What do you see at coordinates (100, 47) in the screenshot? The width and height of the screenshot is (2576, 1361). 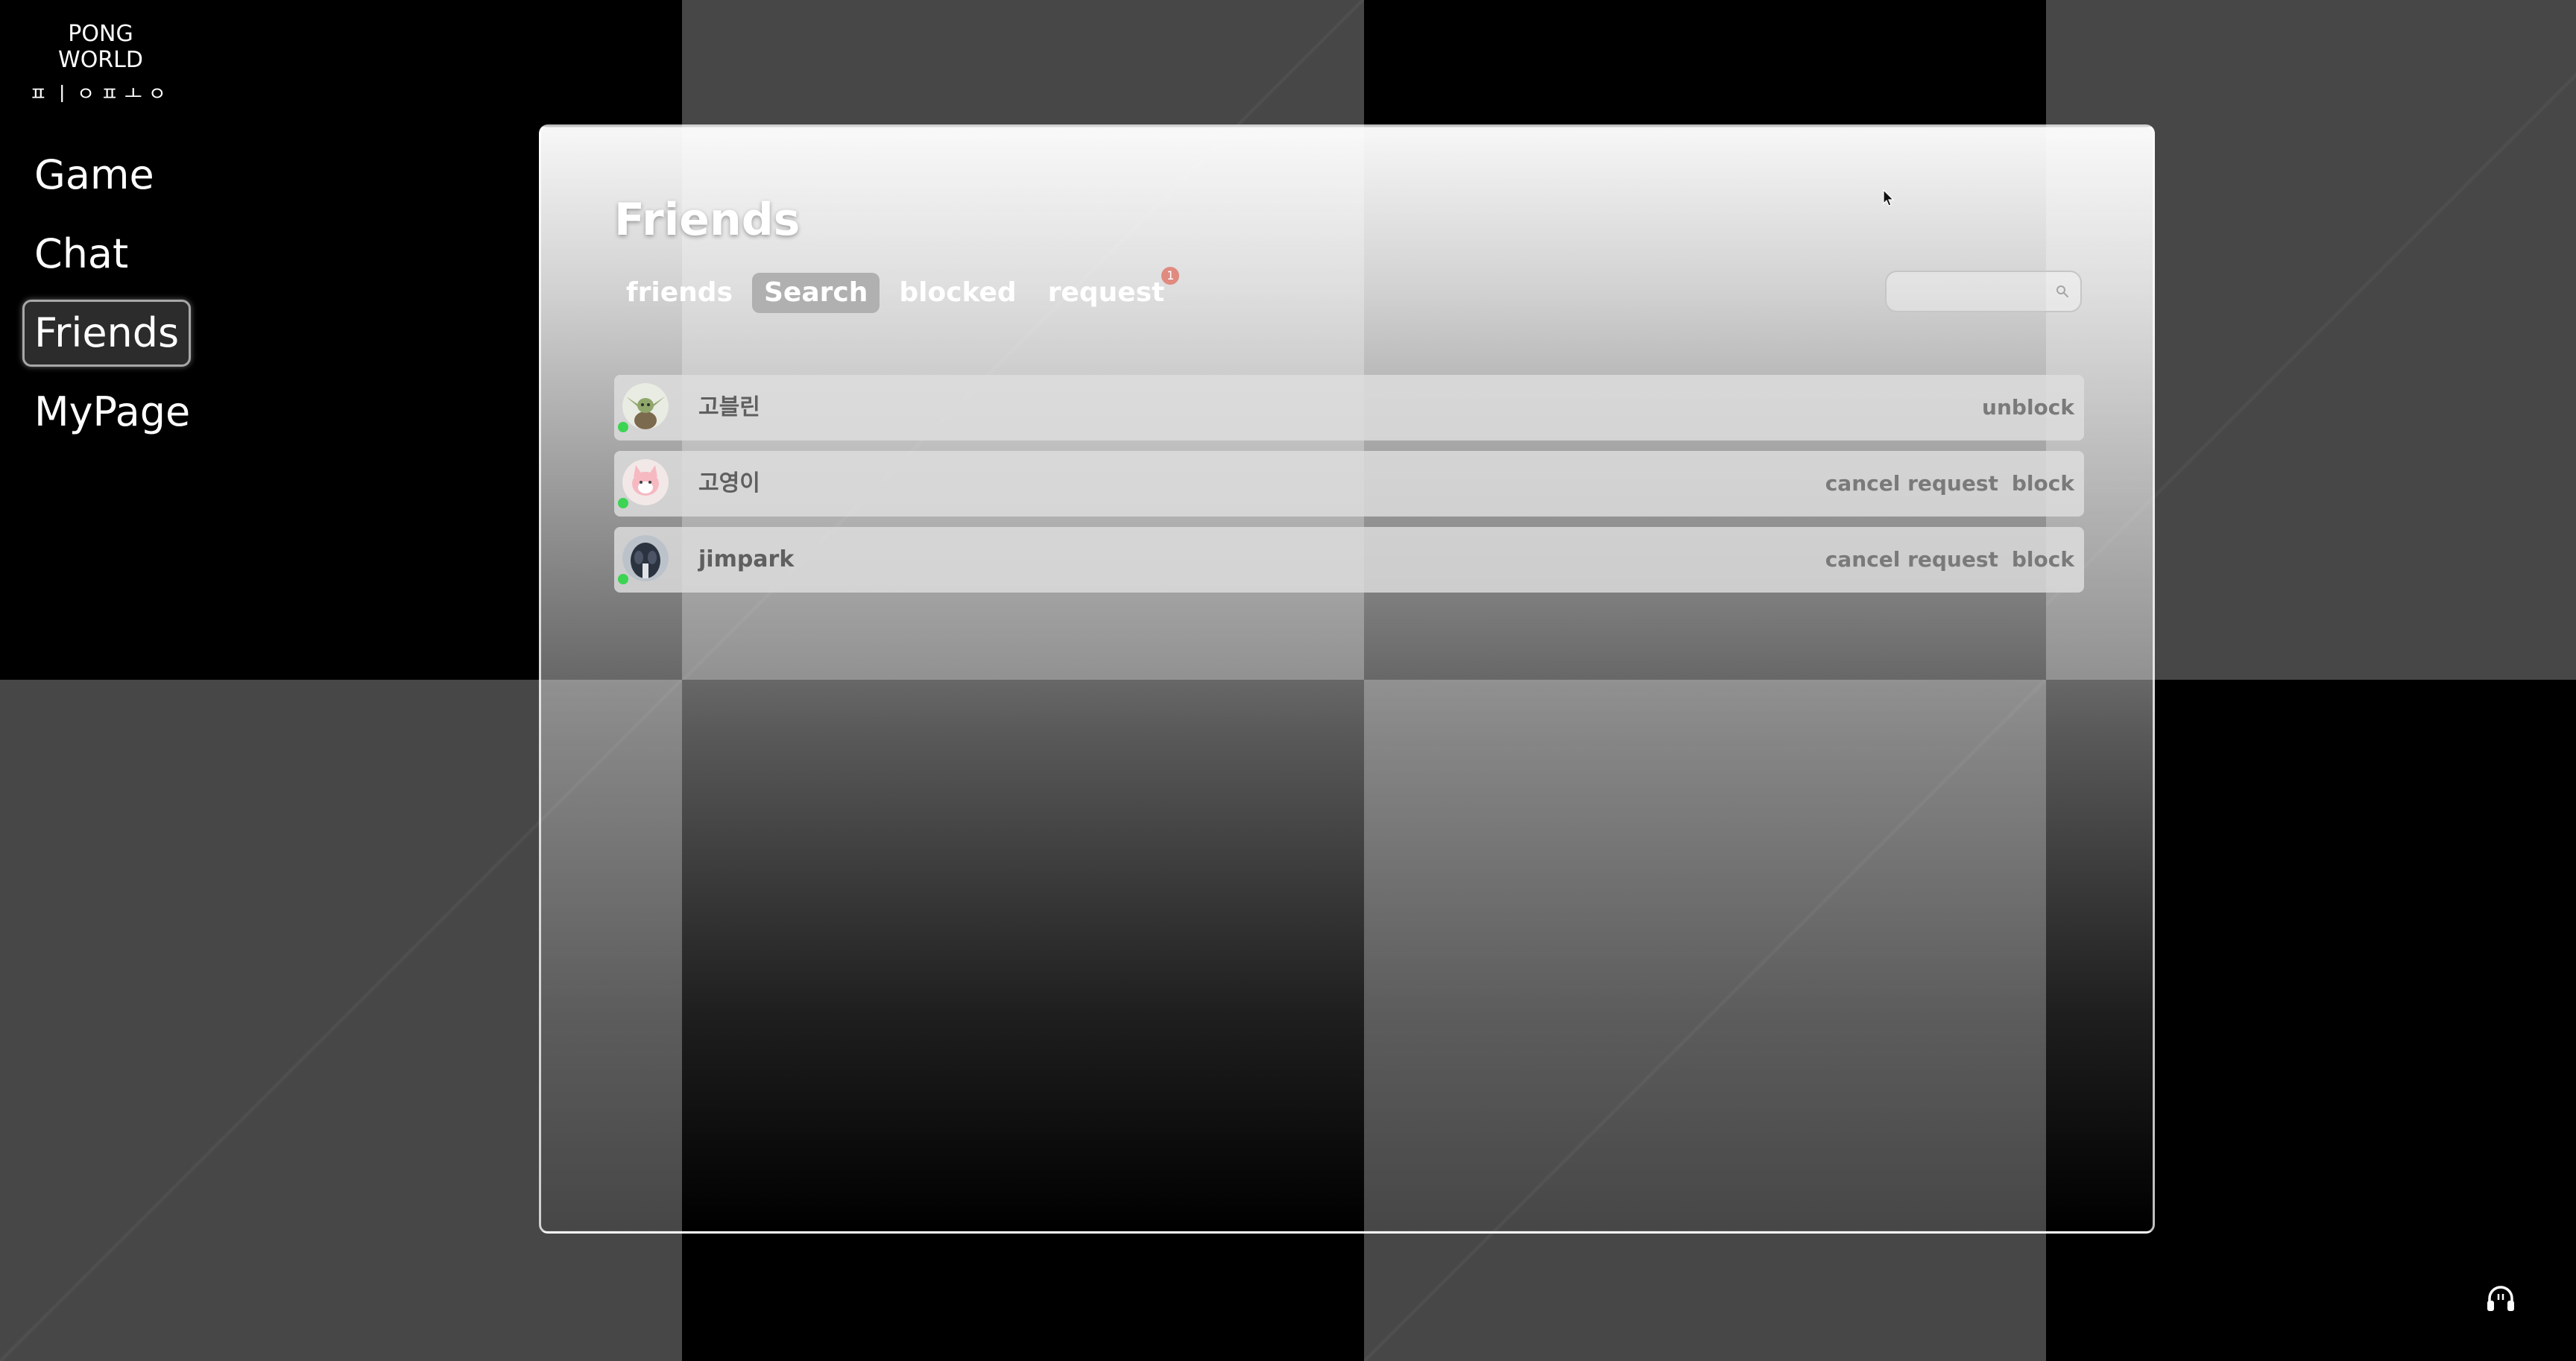 I see `logo-title: PONG WORLD` at bounding box center [100, 47].